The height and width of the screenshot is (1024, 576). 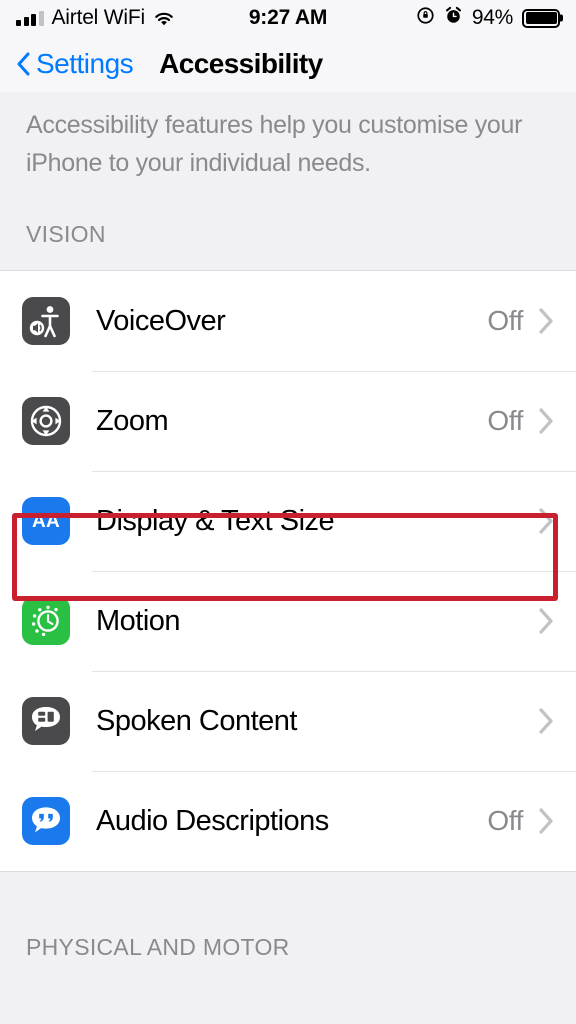 I want to click on status-bar-left: Airtel WiFi, so click(x=95, y=18).